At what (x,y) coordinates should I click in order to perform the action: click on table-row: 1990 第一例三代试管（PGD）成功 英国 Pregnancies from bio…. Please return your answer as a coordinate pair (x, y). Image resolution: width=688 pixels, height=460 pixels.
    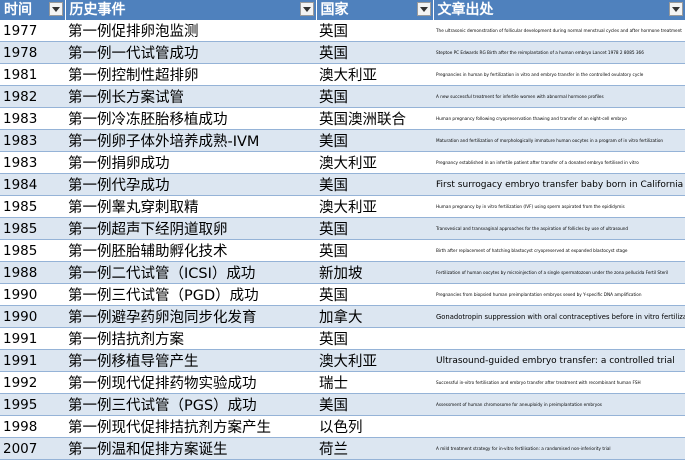
    Looking at the image, I should click on (342, 294).